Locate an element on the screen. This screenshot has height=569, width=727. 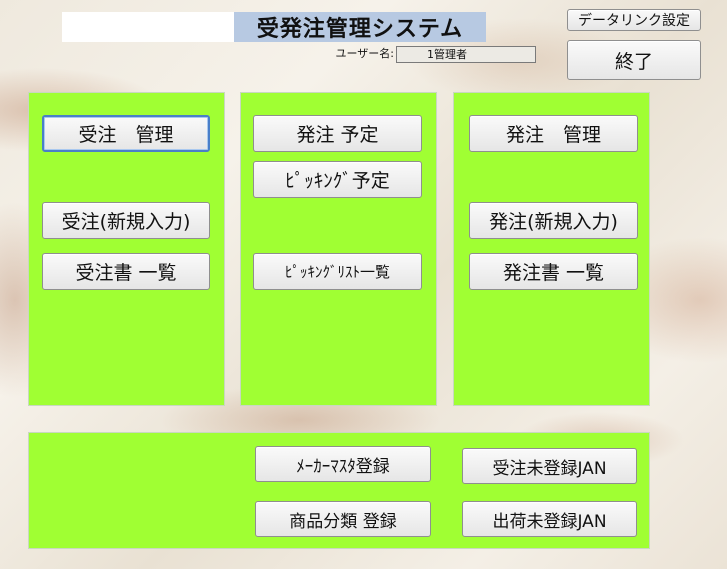
order-received-list-button: 受注書 一覧 is located at coordinates (126, 271).